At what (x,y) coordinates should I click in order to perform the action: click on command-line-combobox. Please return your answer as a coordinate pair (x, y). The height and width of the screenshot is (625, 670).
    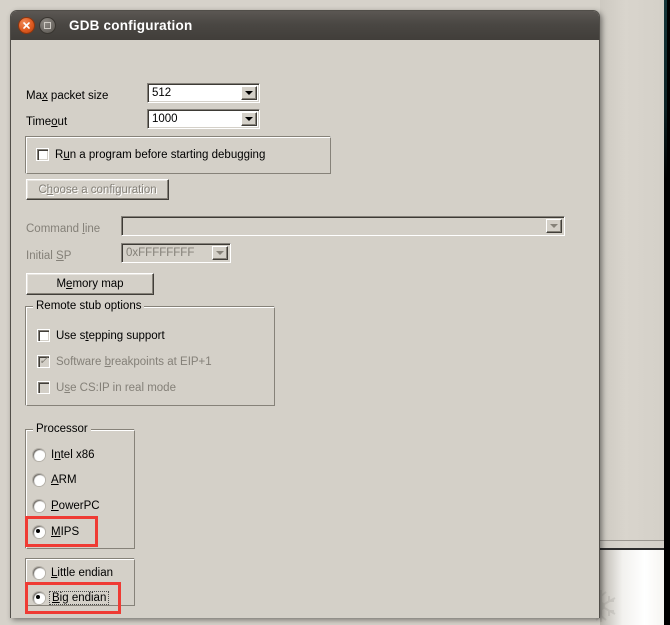
    Looking at the image, I should click on (343, 226).